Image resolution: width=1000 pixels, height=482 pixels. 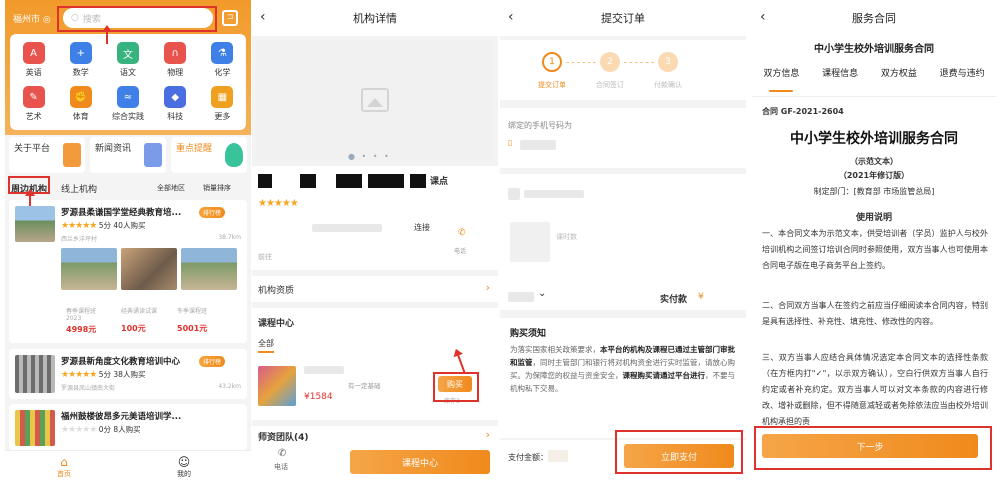 I want to click on tab-online: 线上机构, so click(x=79, y=188).